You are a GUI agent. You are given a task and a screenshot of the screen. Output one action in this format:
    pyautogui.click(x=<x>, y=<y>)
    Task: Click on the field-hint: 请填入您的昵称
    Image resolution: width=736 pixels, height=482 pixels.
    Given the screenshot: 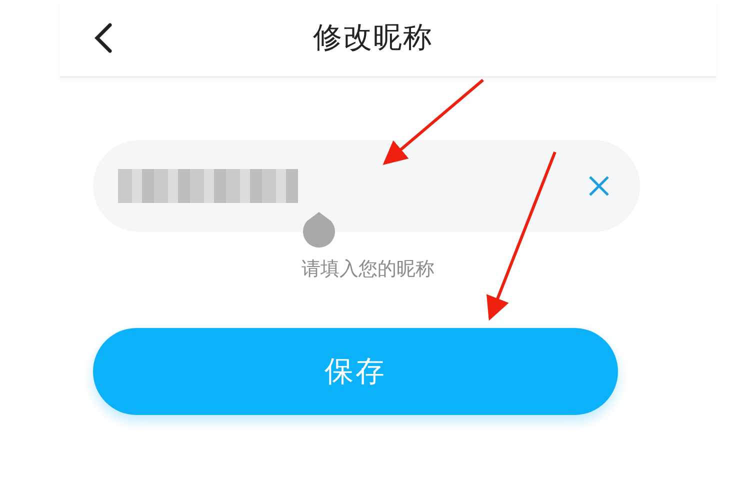 What is the action you would take?
    pyautogui.click(x=368, y=269)
    